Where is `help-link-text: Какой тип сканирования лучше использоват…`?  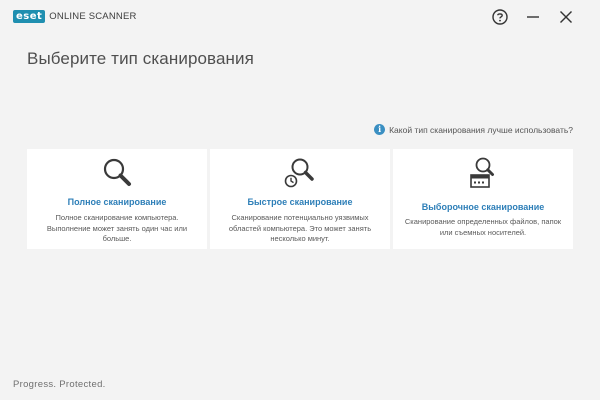 help-link-text: Какой тип сканирования лучше использоват… is located at coordinates (481, 129).